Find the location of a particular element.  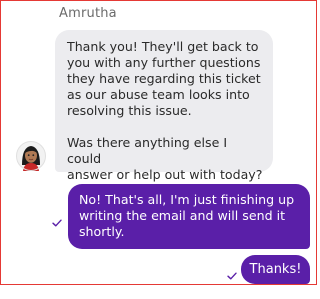

agent-avatar-icon is located at coordinates (31, 156).